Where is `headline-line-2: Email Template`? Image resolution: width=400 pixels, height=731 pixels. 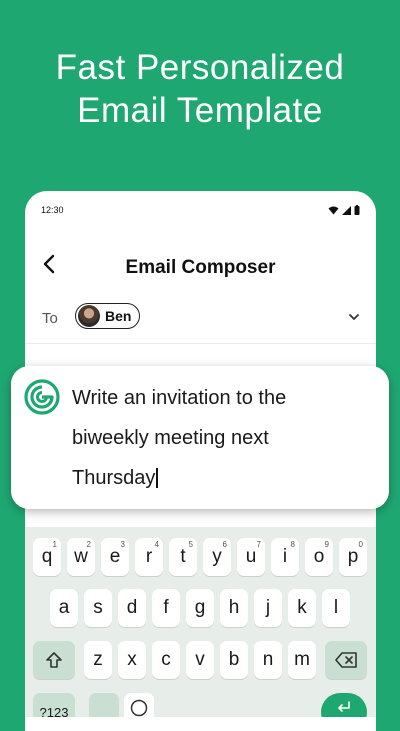 headline-line-2: Email Template is located at coordinates (200, 110).